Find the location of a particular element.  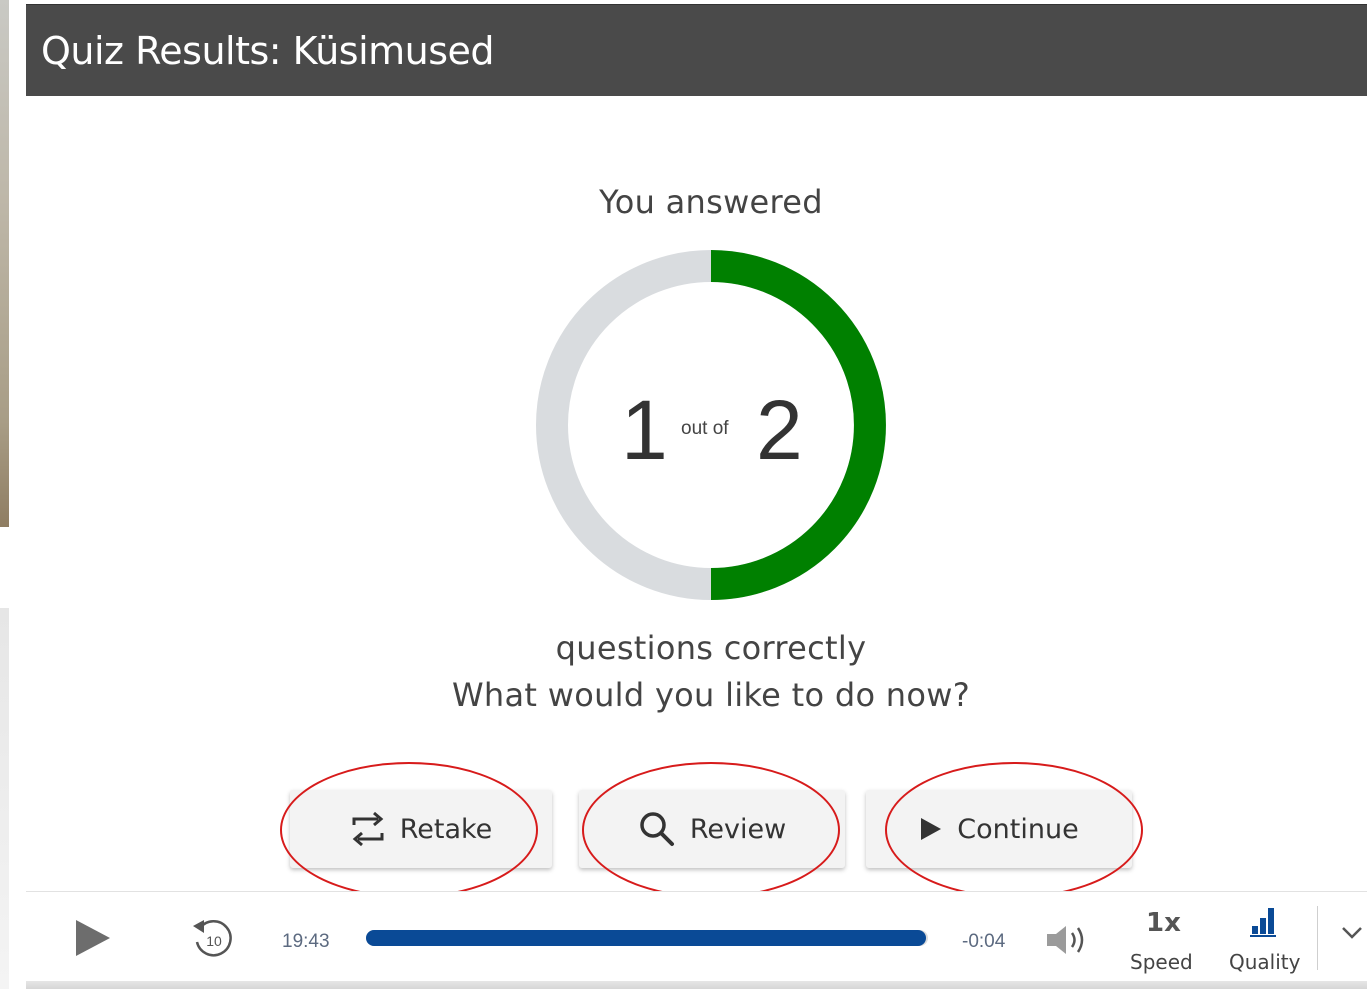

rewind-seconds: 10 is located at coordinates (214, 941).